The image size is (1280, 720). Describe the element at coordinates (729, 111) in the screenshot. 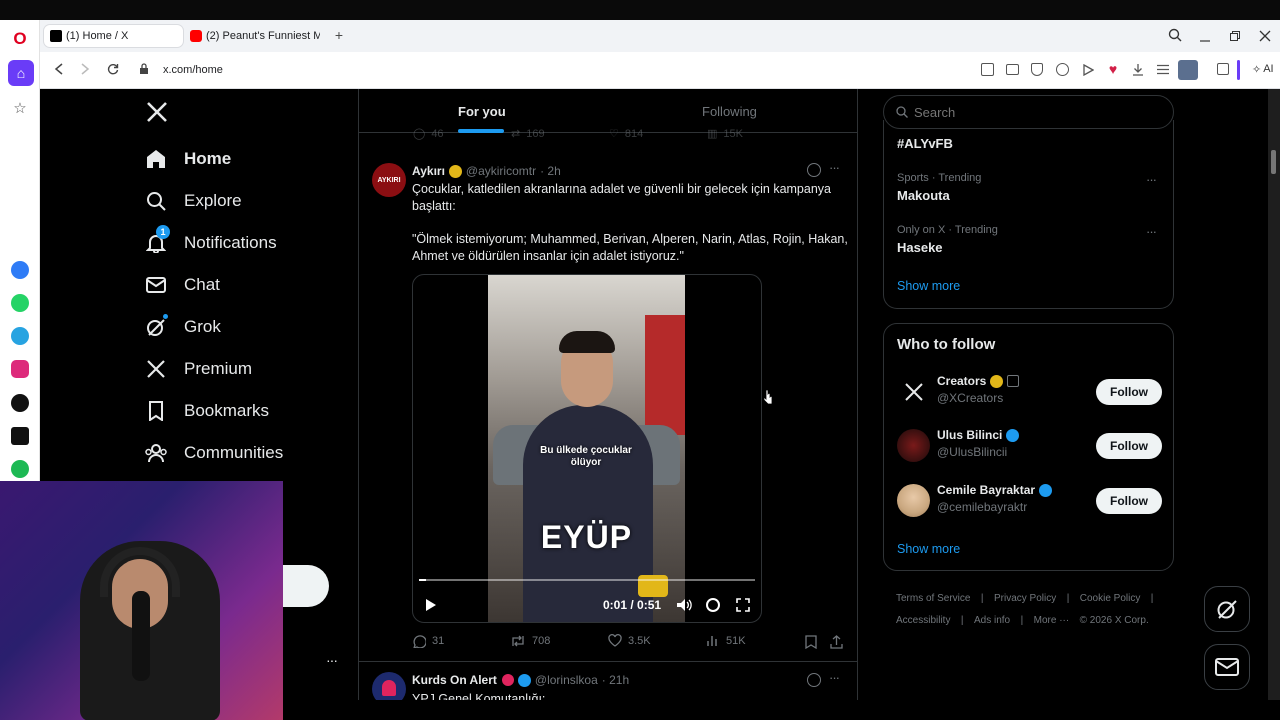

I see `tab-following: Following` at that location.